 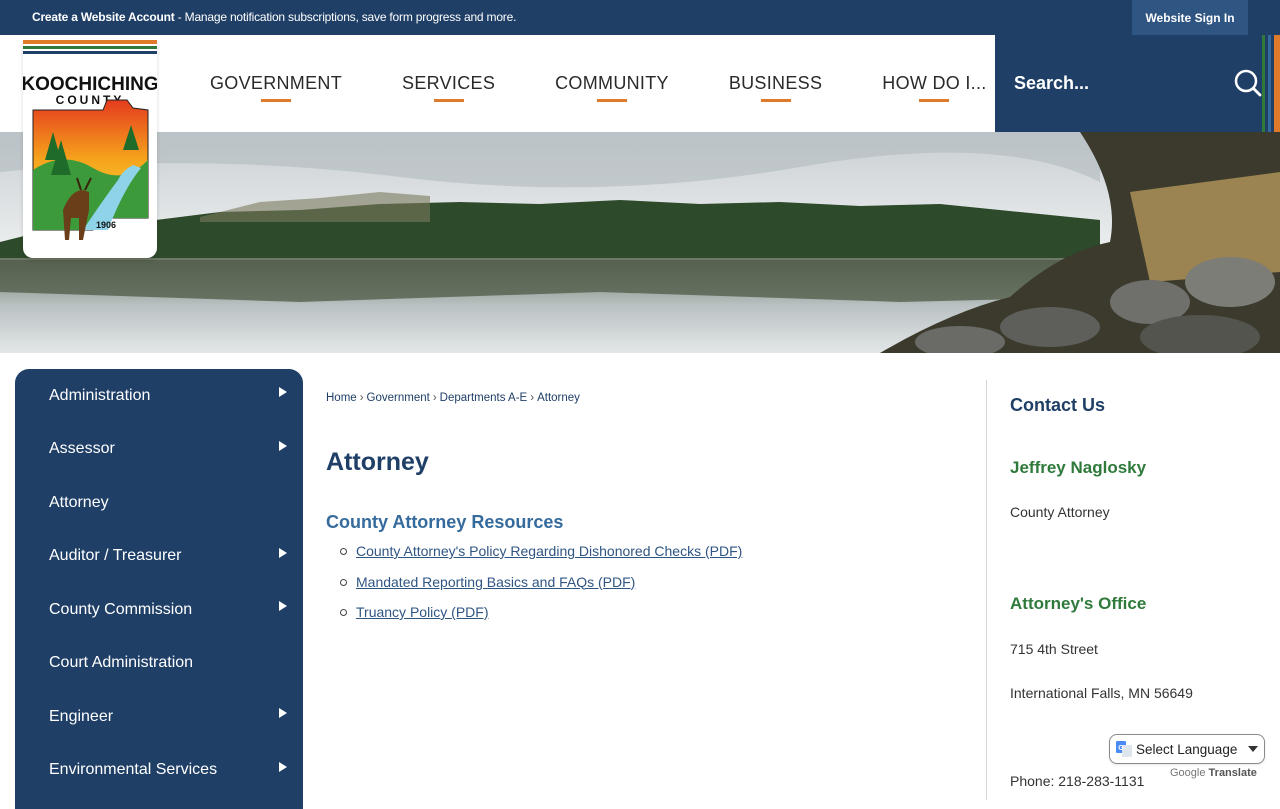 I want to click on nav-business: BUSINESS, so click(x=775, y=83).